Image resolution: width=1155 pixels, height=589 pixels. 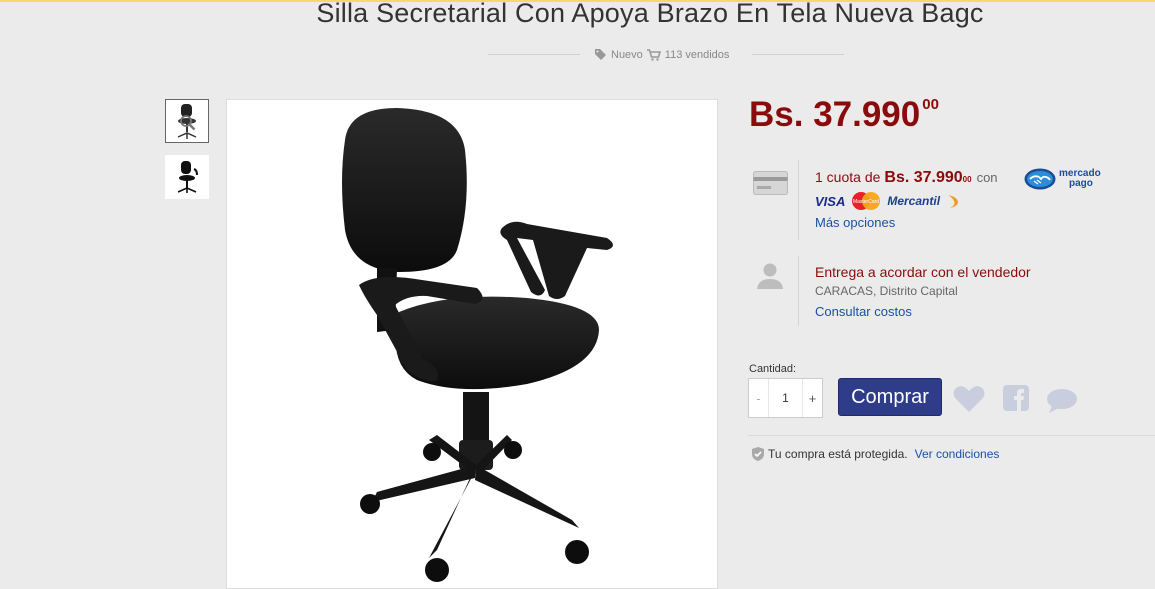 What do you see at coordinates (773, 369) in the screenshot?
I see `quantity-label: Cantidad:` at bounding box center [773, 369].